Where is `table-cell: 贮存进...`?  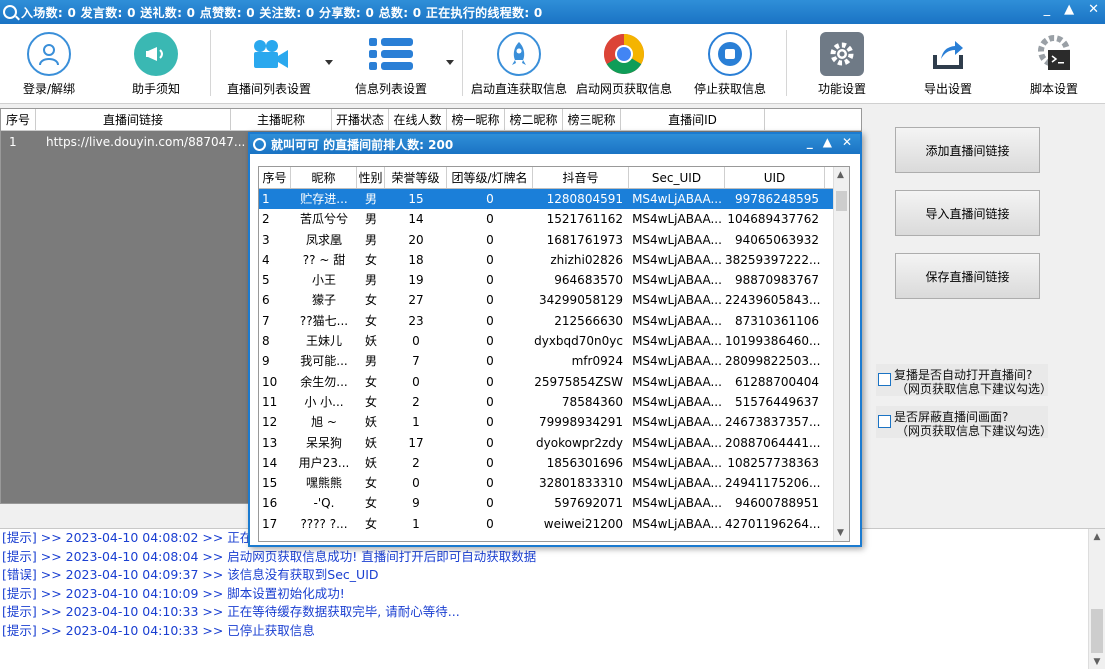 table-cell: 贮存进... is located at coordinates (324, 199).